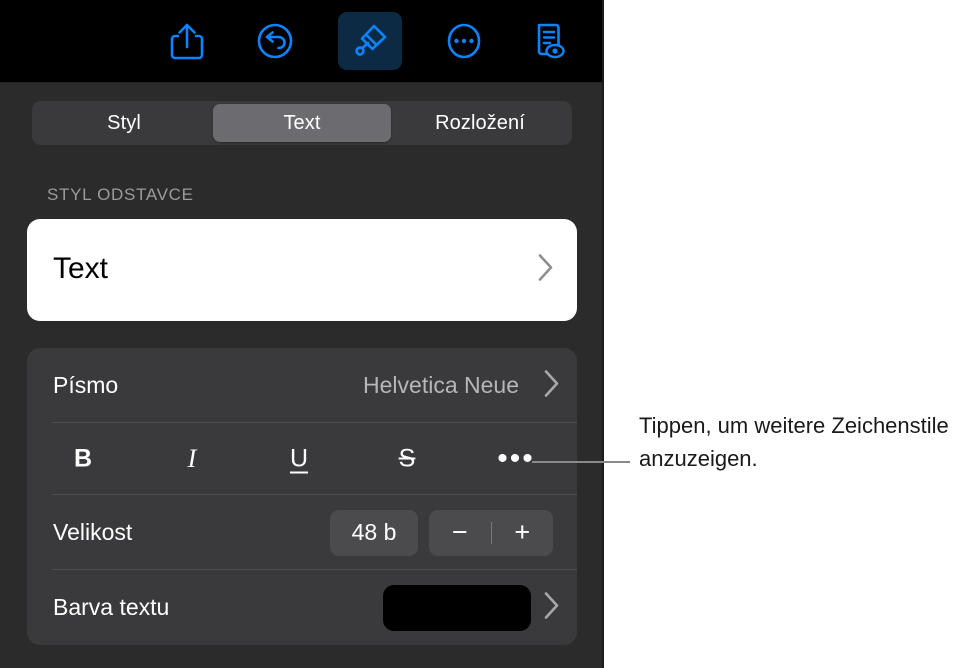  I want to click on font-size-value: 48 b, so click(374, 532).